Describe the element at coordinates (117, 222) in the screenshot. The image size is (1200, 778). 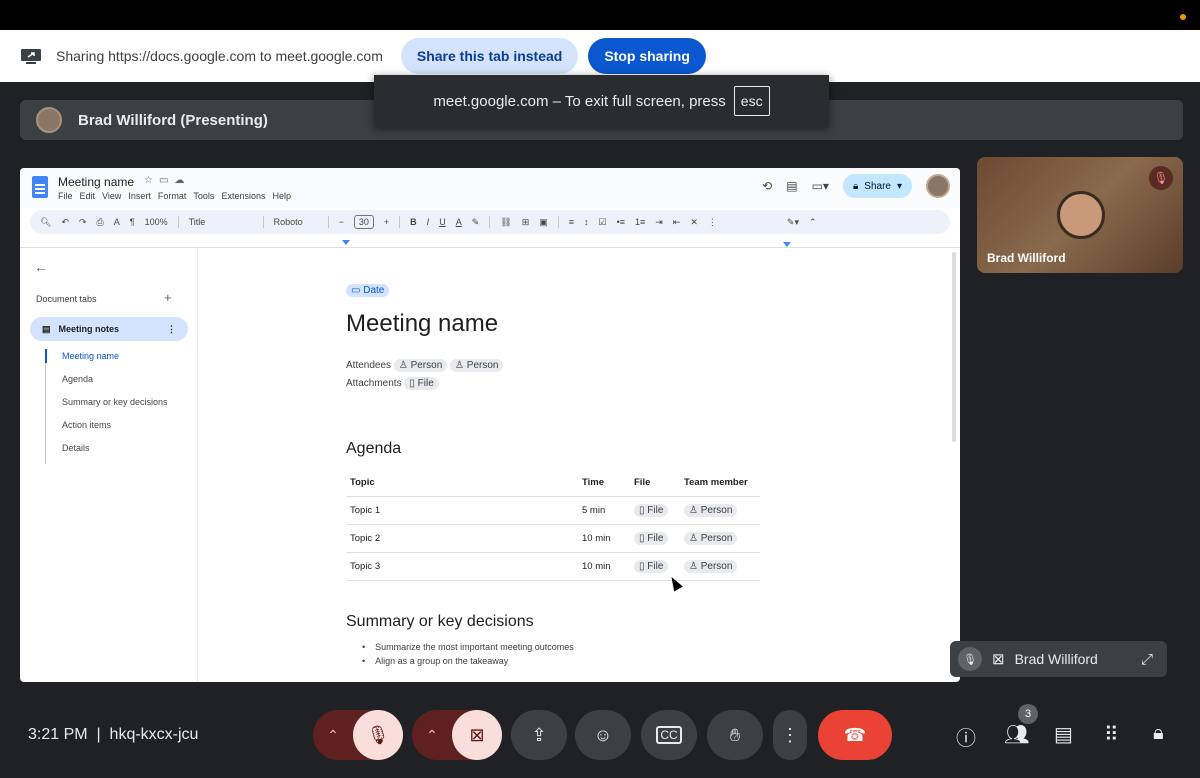
I see `spellcheck-icon: A` at that location.